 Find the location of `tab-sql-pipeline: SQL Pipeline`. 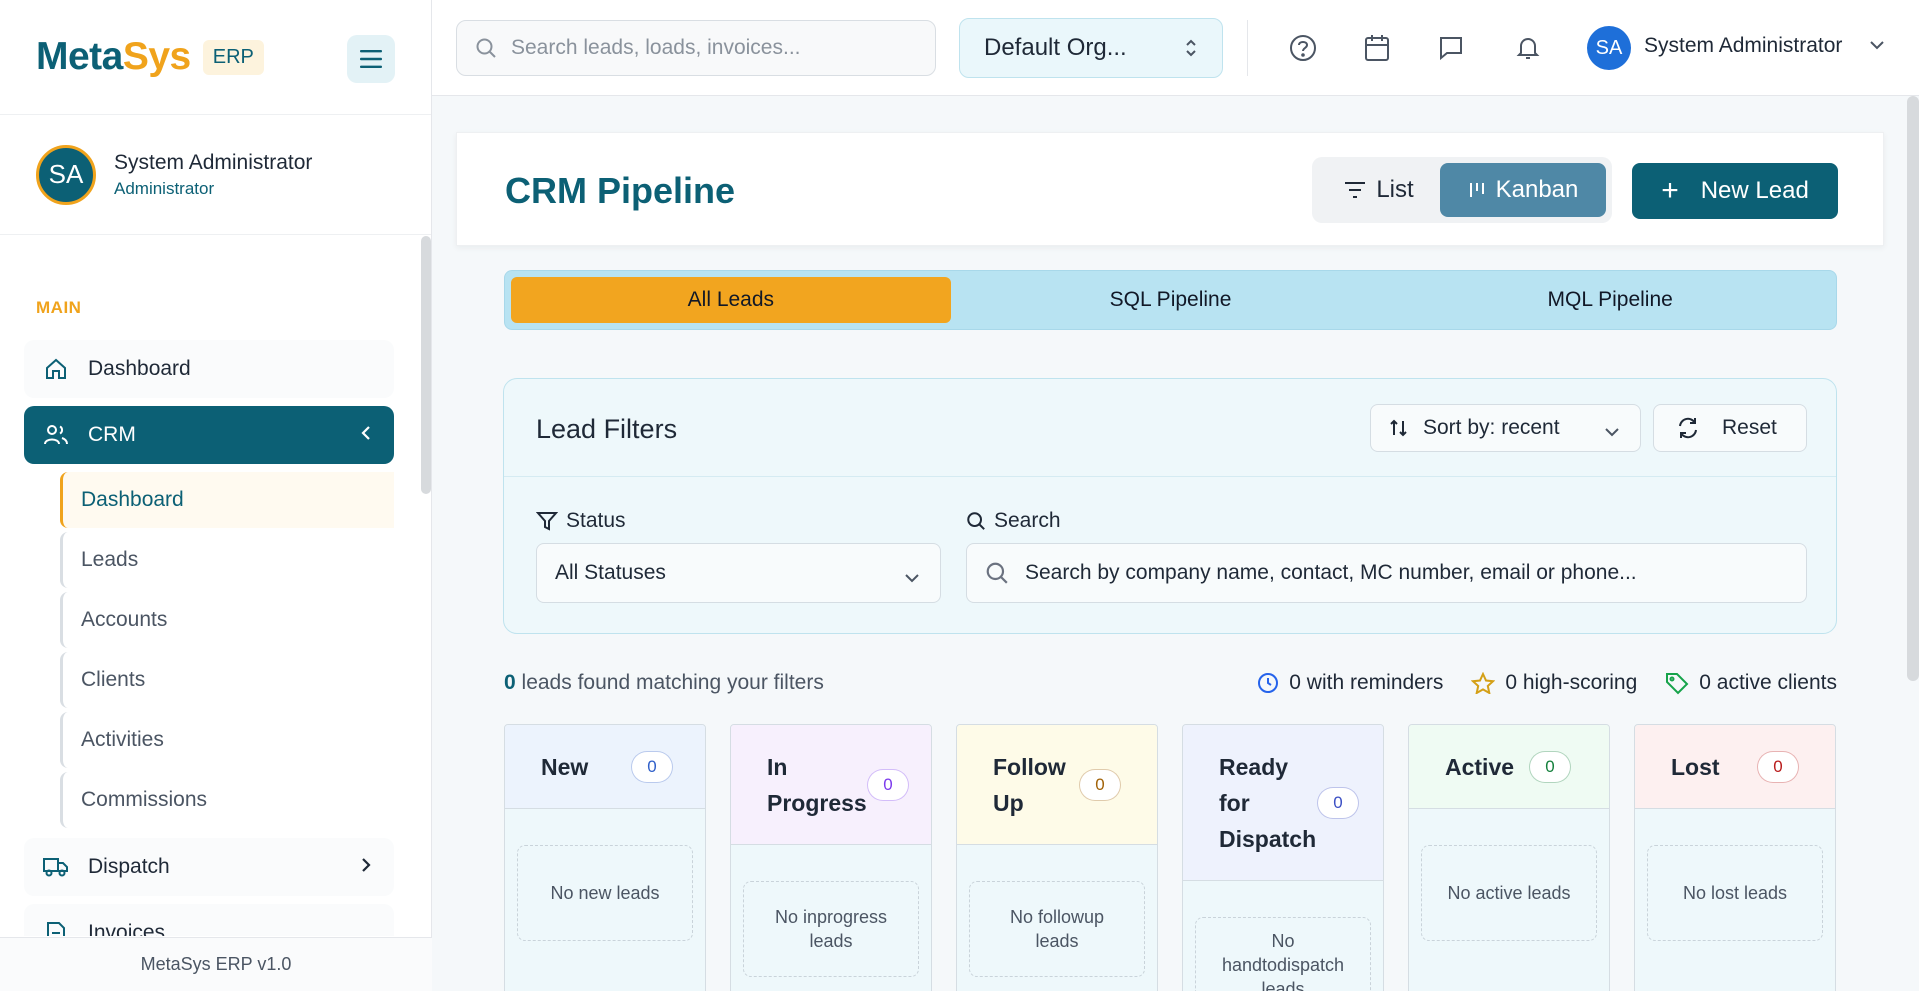

tab-sql-pipeline: SQL Pipeline is located at coordinates (1171, 300).